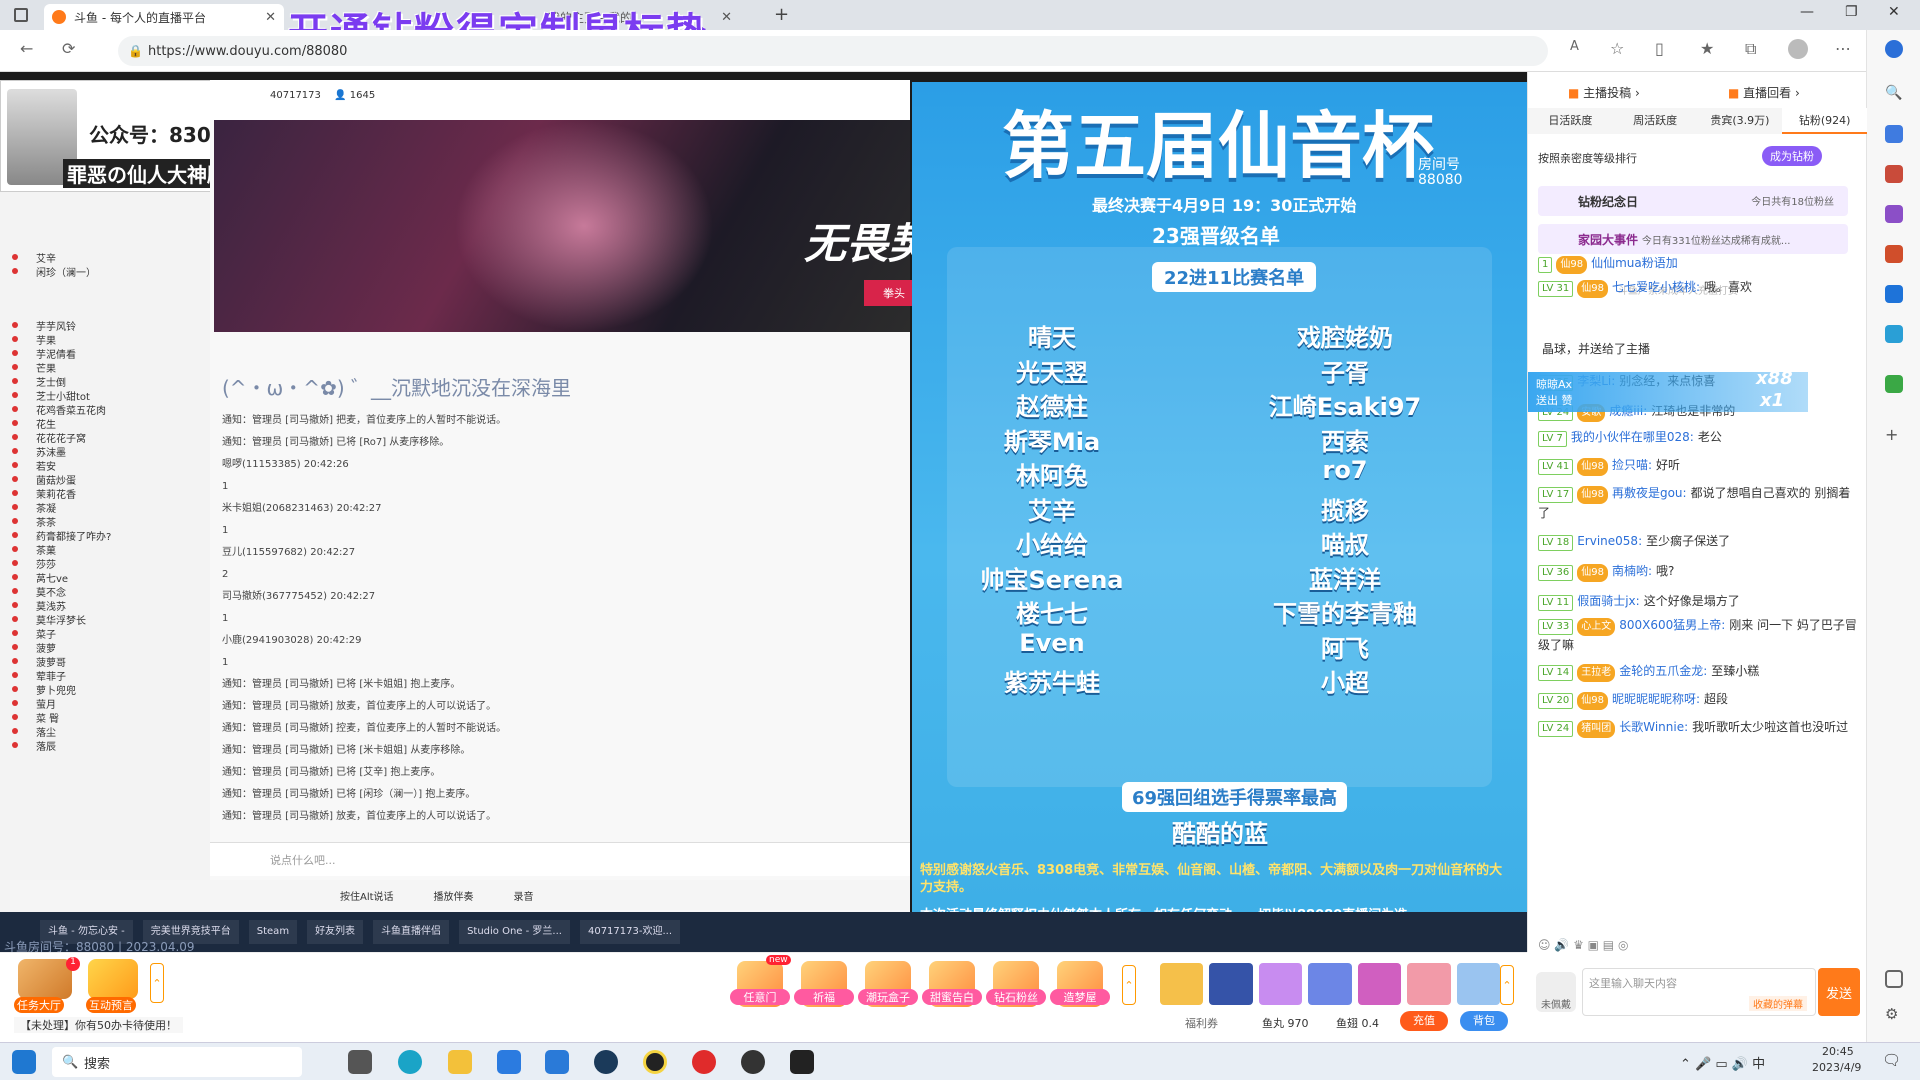  What do you see at coordinates (1507, 985) in the screenshot?
I see `expand-right-arrow: ⌃` at bounding box center [1507, 985].